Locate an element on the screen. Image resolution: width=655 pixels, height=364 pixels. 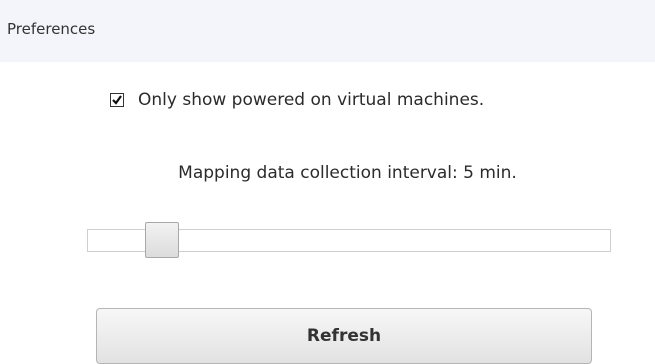
powered-on-checkbox is located at coordinates (117, 100).